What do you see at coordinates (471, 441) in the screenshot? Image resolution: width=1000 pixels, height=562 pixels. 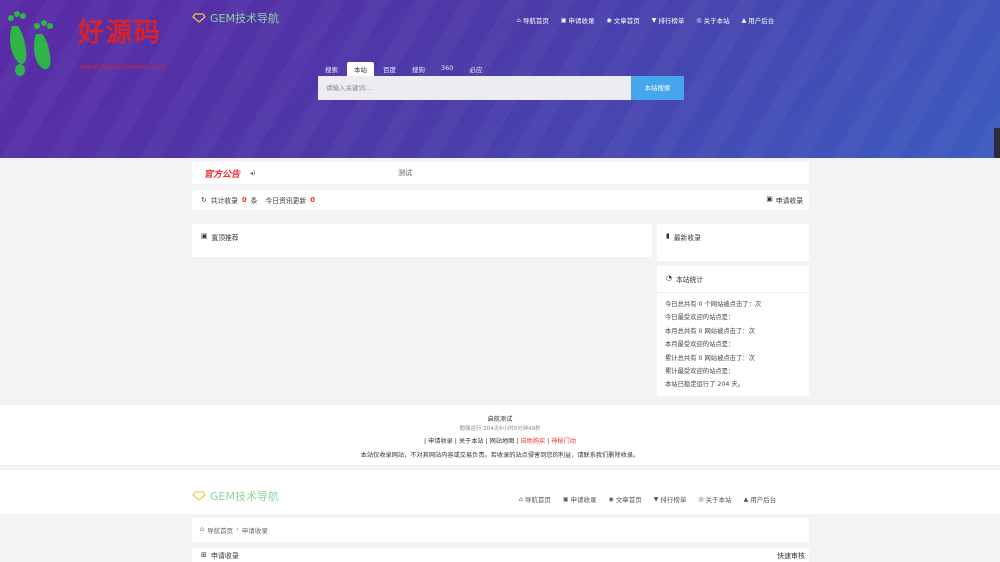 I see `footer-link-about: 关于本站` at bounding box center [471, 441].